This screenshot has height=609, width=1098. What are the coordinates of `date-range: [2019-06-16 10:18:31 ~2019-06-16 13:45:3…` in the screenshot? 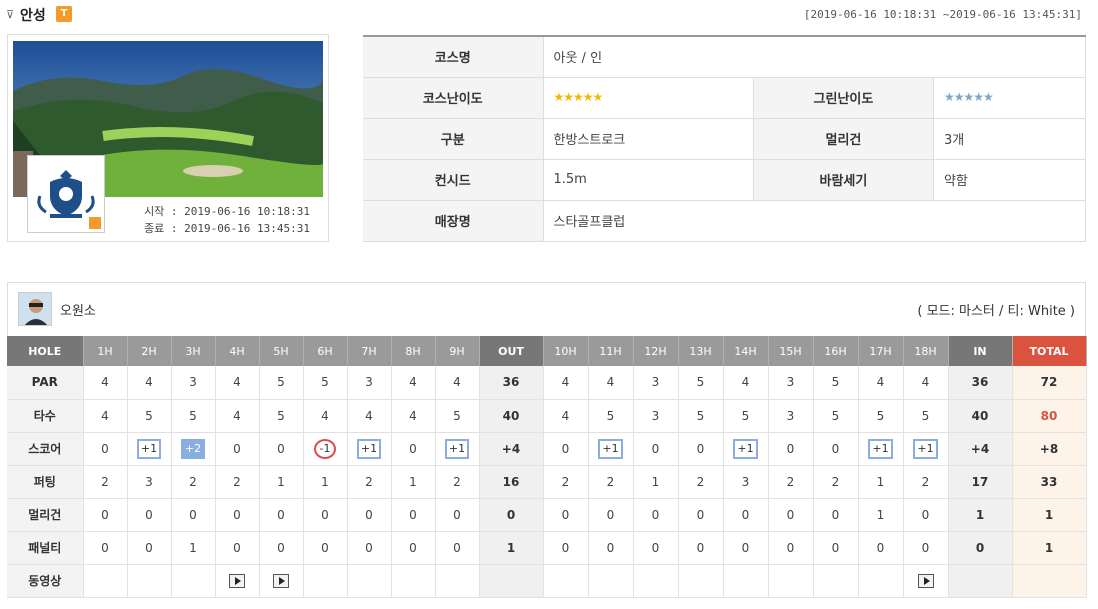 It's located at (942, 14).